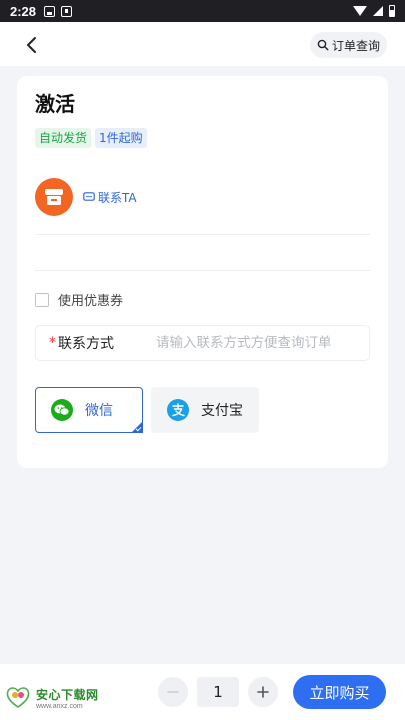 The image size is (405, 720). What do you see at coordinates (42, 299) in the screenshot?
I see `coupon-checkbox` at bounding box center [42, 299].